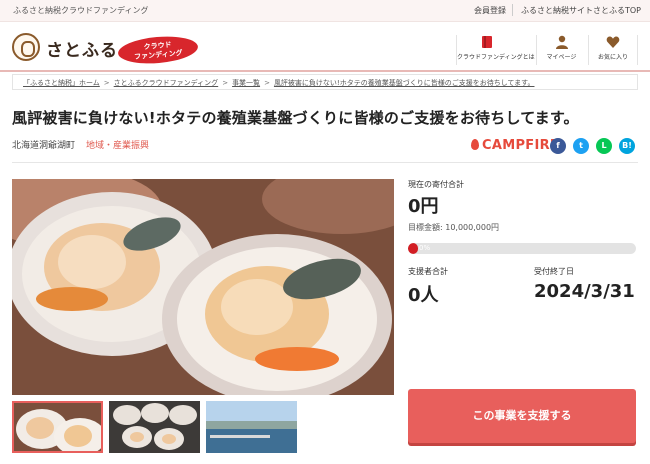  Describe the element at coordinates (521, 145) in the screenshot. I see `campfire-label: CAMPFIRE` at that location.